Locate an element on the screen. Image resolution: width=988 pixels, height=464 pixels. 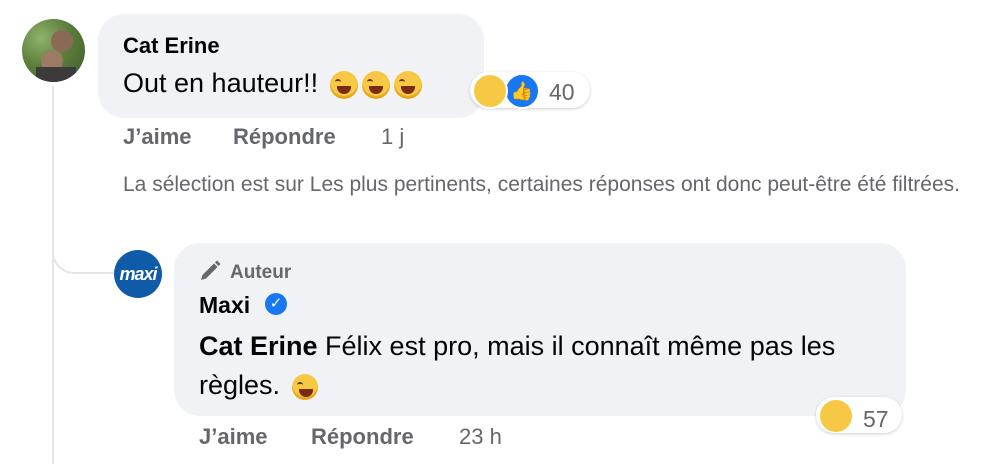
verified-badge-icon: ✓ is located at coordinates (276, 304).